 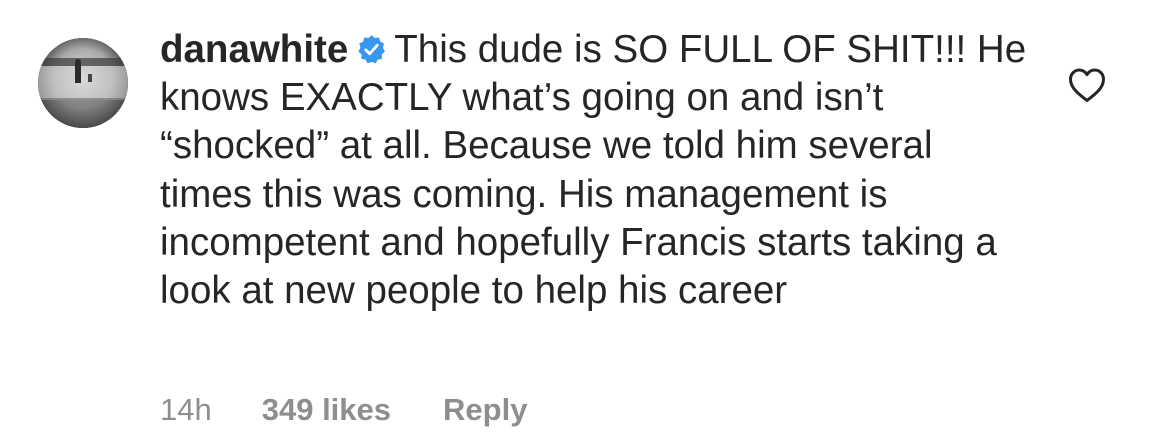 I want to click on verified-badge-icon, so click(x=372, y=49).